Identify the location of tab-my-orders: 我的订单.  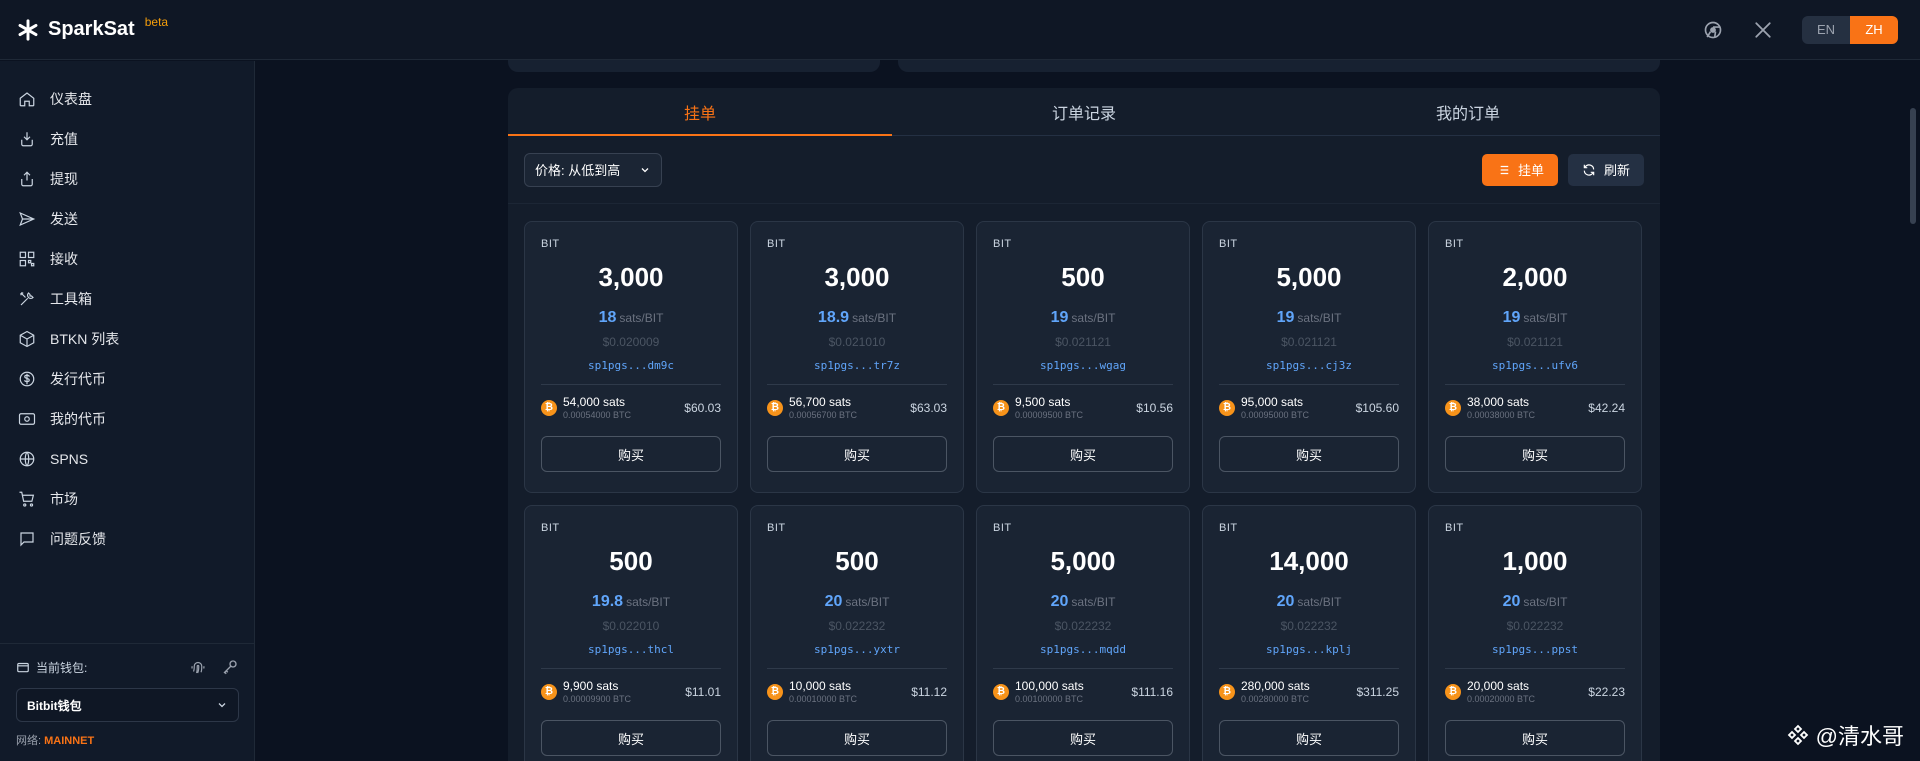
(1468, 111).